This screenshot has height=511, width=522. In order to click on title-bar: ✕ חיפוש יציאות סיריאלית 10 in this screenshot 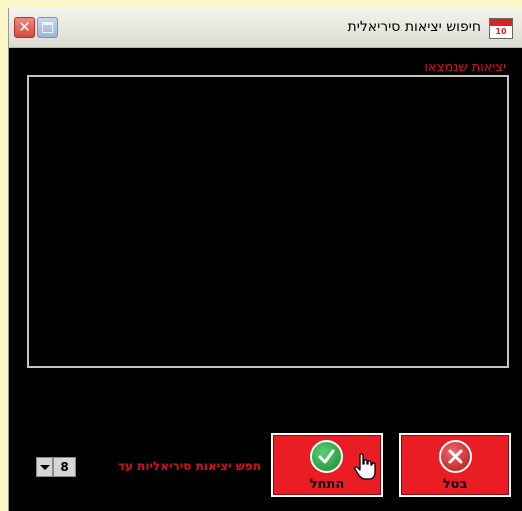, I will do `click(265, 28)`.